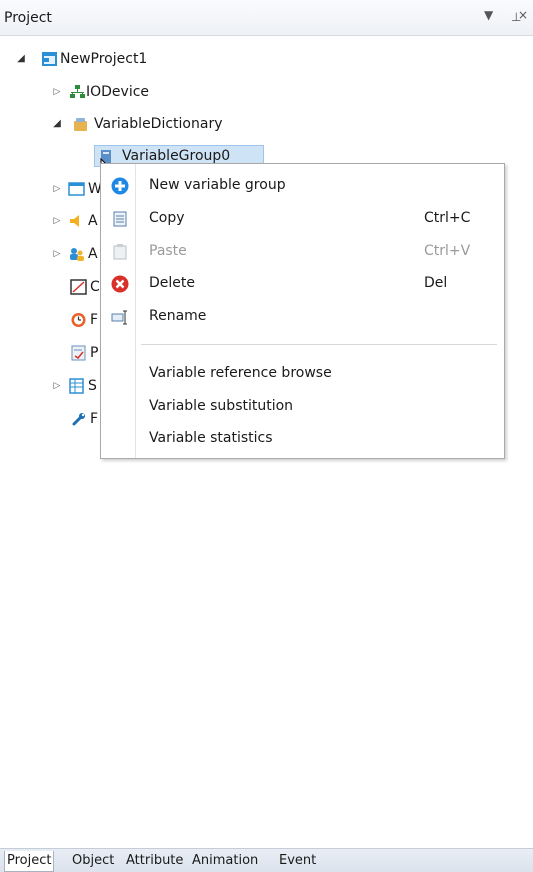 This screenshot has height=872, width=533. What do you see at coordinates (77, 91) in the screenshot?
I see `network-icon` at bounding box center [77, 91].